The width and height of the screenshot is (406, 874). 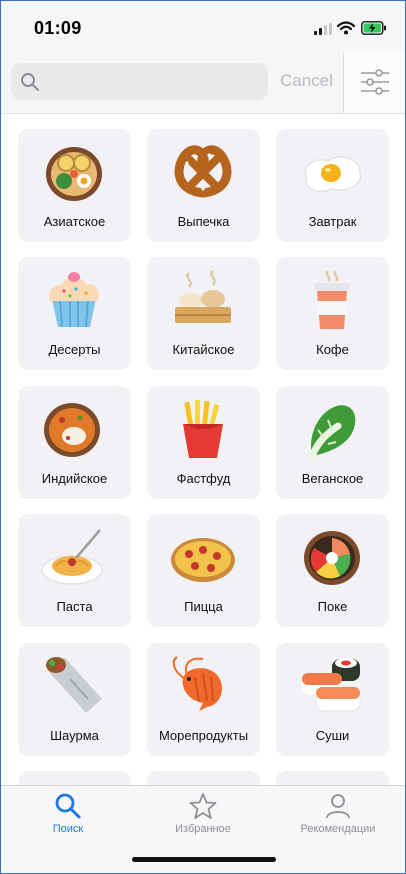 What do you see at coordinates (323, 29) in the screenshot?
I see `cellular-signal-icon` at bounding box center [323, 29].